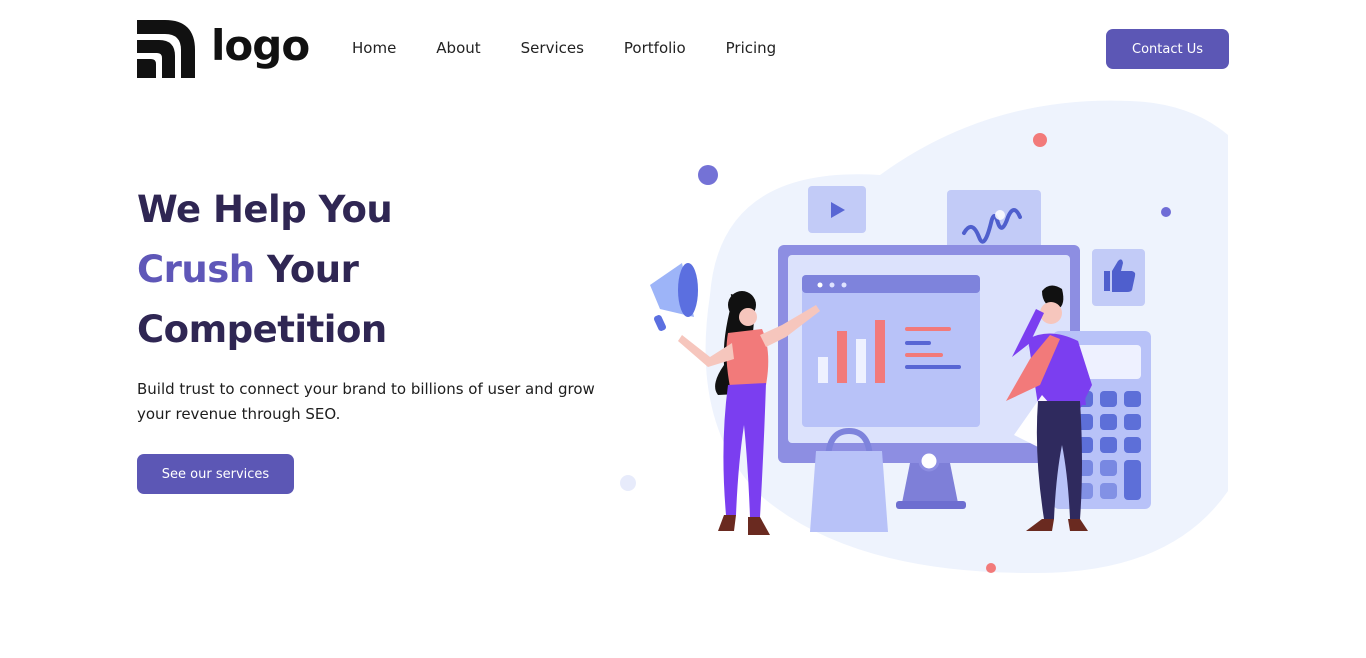  Describe the element at coordinates (265, 209) in the screenshot. I see `hero-title-line-1: We Help You` at that location.